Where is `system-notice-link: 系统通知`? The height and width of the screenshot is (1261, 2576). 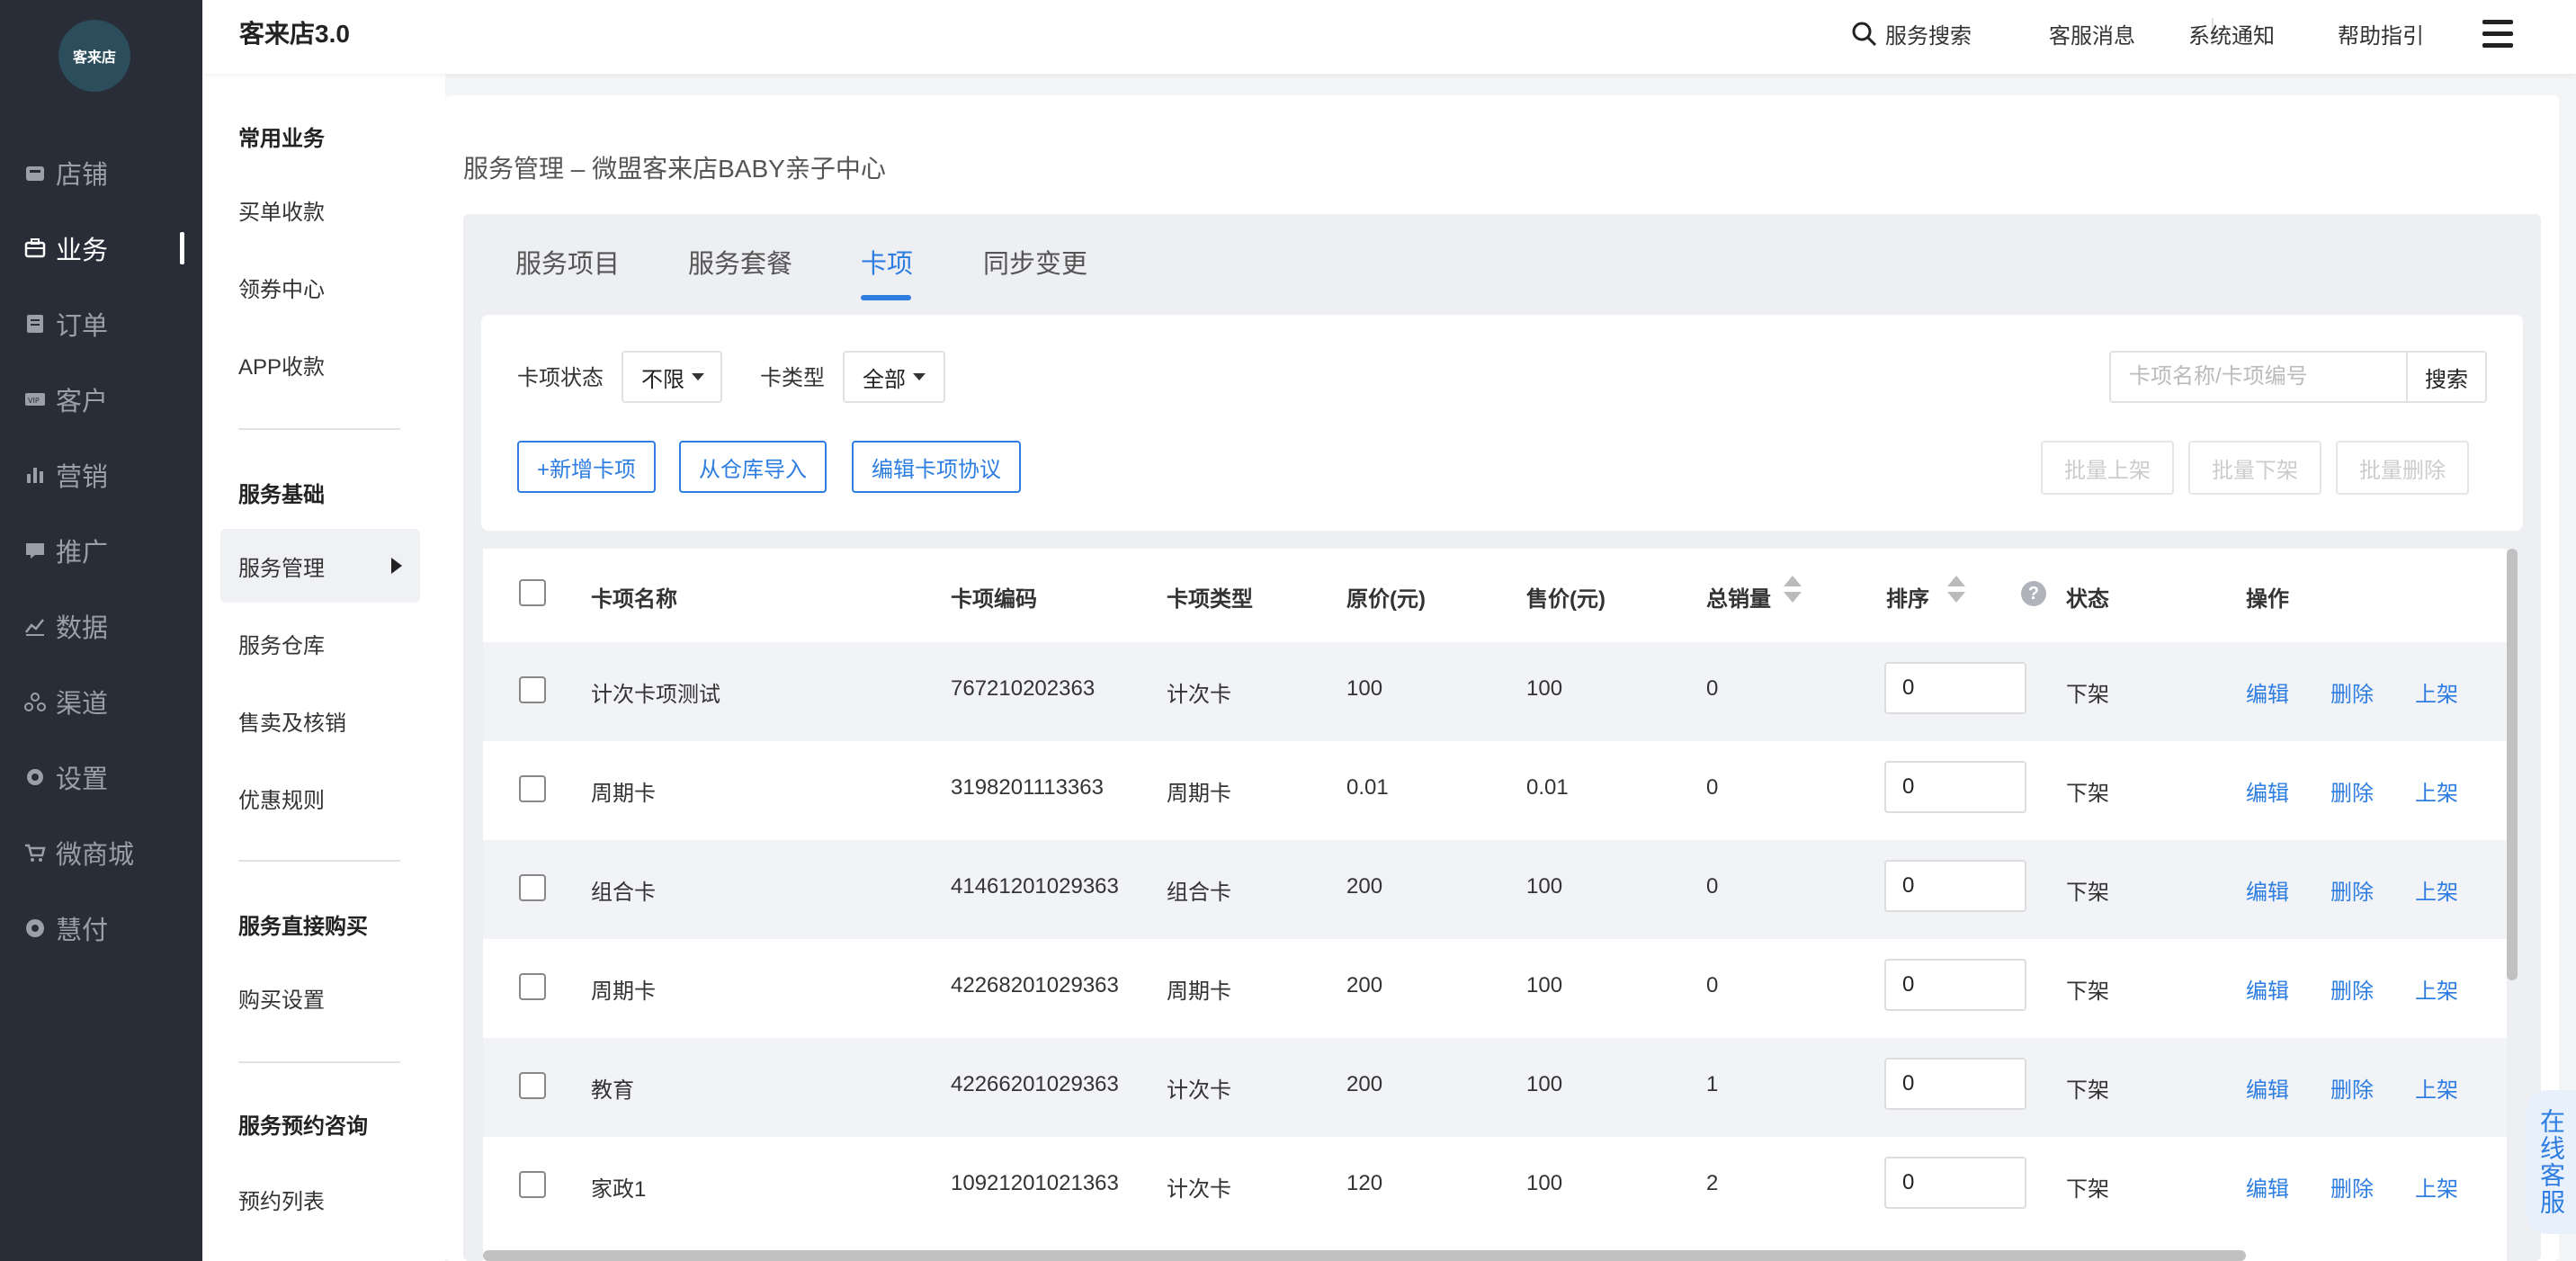
system-notice-link: 系统通知 is located at coordinates (2231, 33).